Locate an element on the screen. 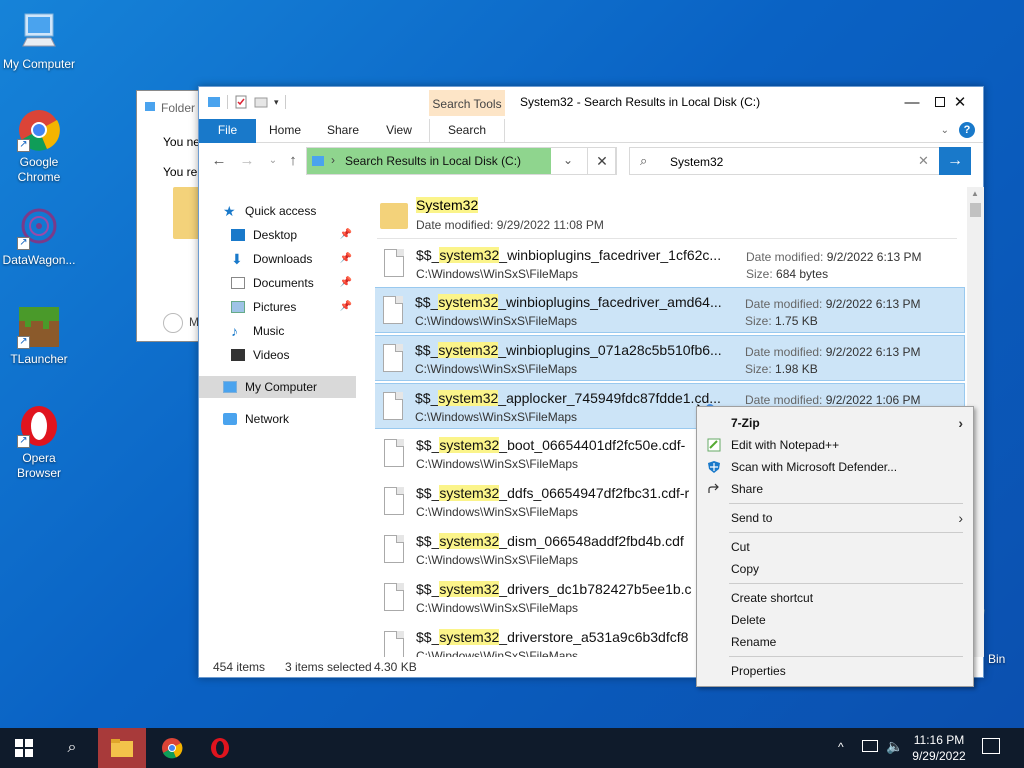 Image resolution: width=1024 pixels, height=768 pixels. tab-search: Search is located at coordinates (467, 131).